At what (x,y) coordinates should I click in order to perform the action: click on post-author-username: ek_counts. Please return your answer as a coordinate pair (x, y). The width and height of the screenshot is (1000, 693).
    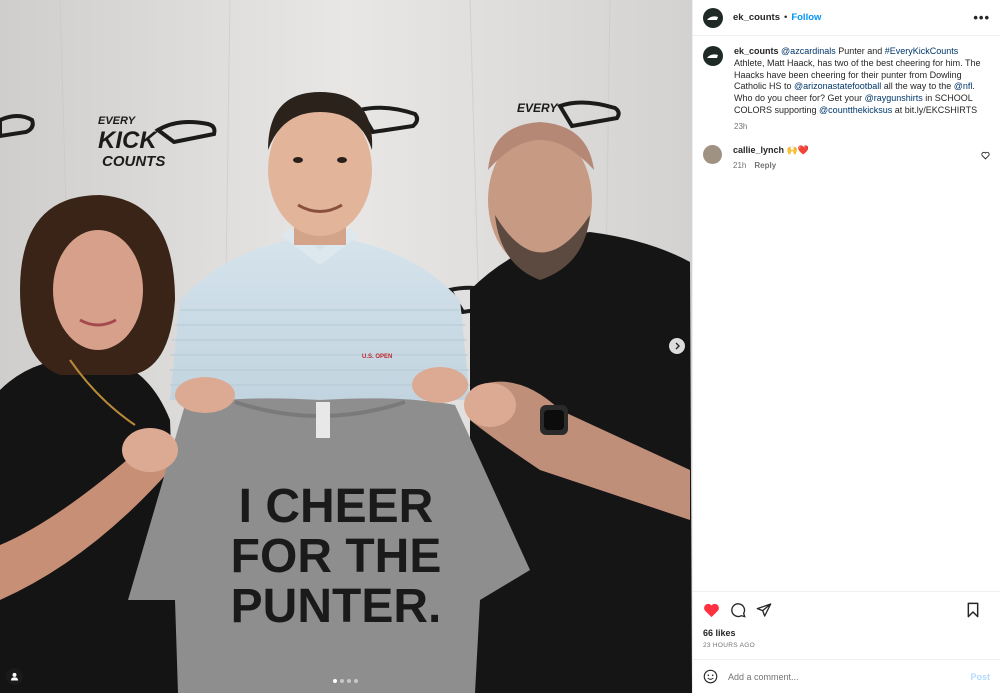
    Looking at the image, I should click on (756, 17).